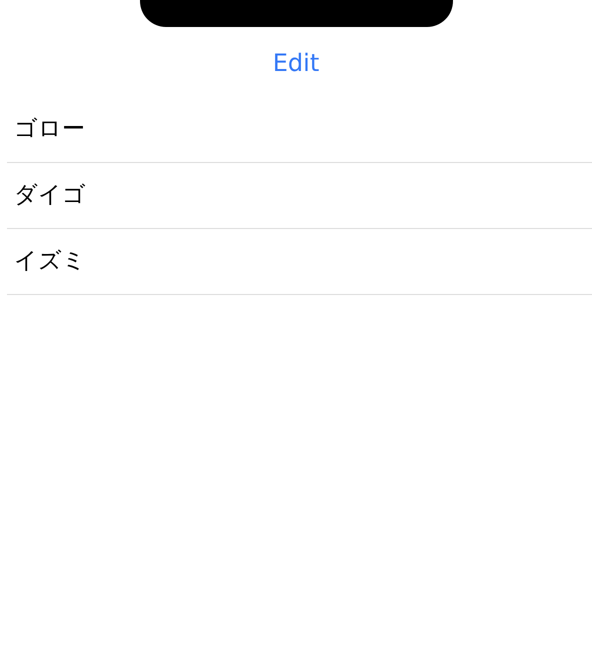  What do you see at coordinates (50, 261) in the screenshot?
I see `list-item: イズミ` at bounding box center [50, 261].